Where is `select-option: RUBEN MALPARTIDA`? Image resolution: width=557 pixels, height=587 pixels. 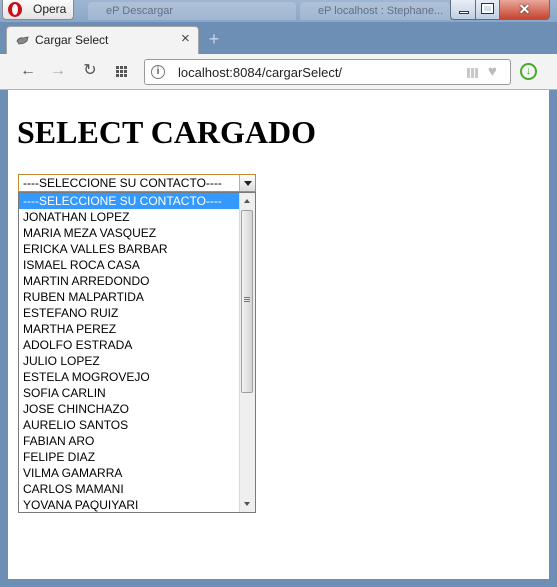 select-option: RUBEN MALPARTIDA is located at coordinates (129, 297).